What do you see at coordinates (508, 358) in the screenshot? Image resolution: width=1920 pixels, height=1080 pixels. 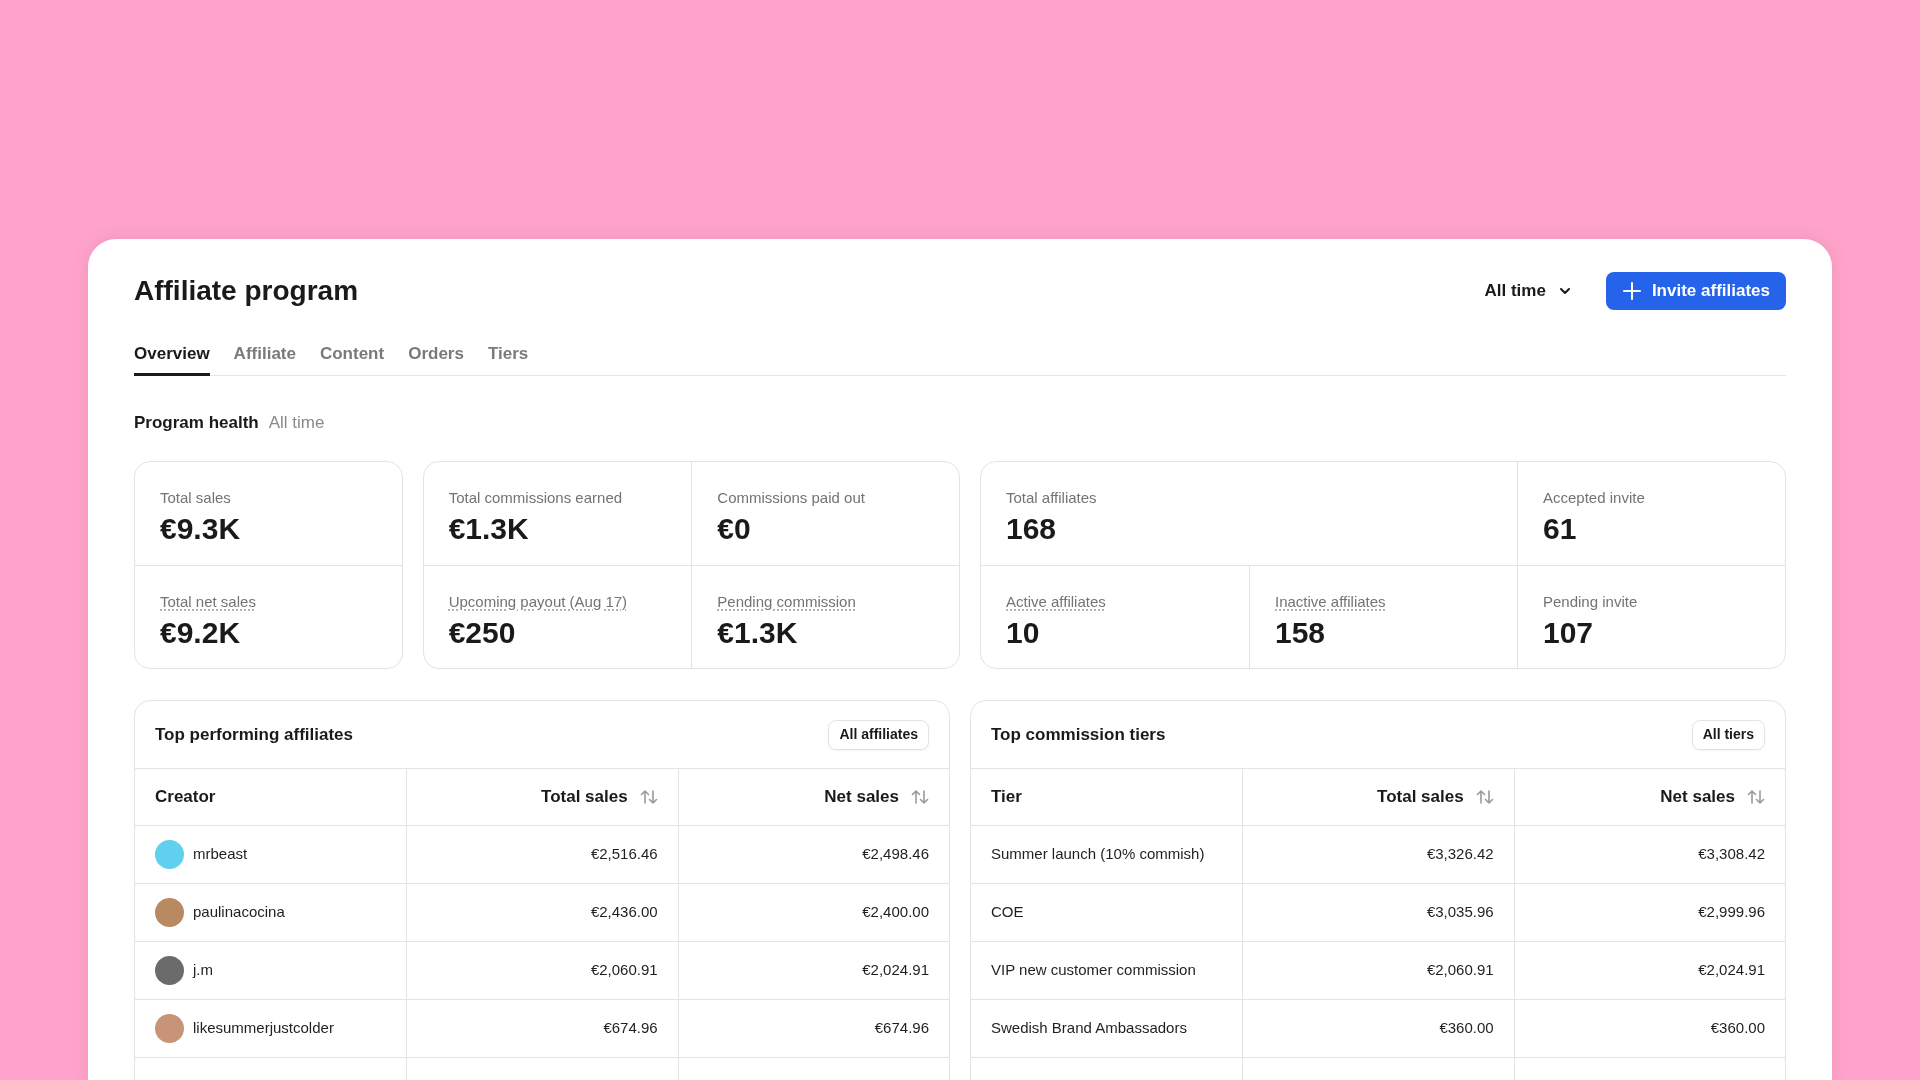 I see `tab: Tiers` at bounding box center [508, 358].